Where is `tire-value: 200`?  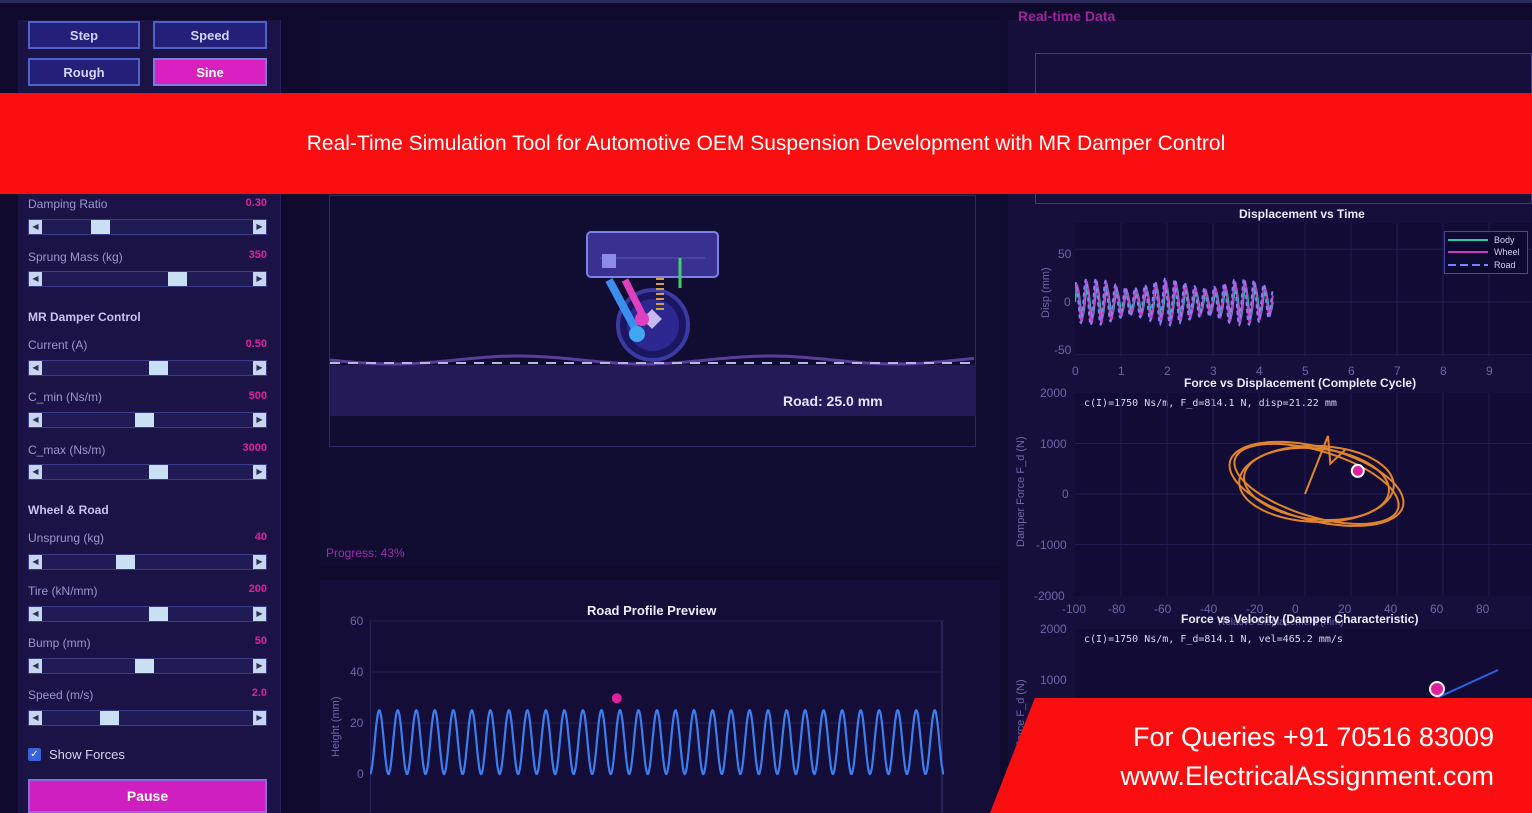
tire-value: 200 is located at coordinates (257, 589).